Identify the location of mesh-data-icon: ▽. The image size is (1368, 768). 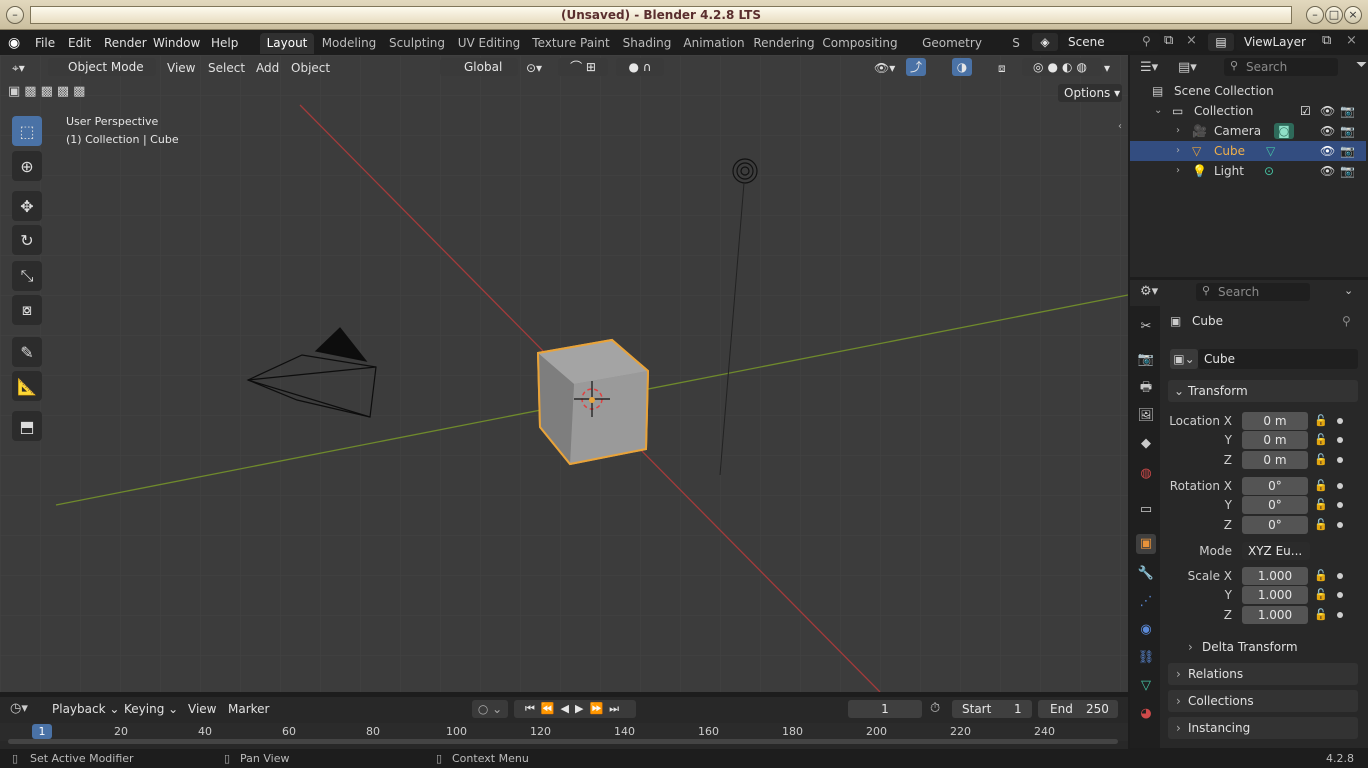
(1270, 151).